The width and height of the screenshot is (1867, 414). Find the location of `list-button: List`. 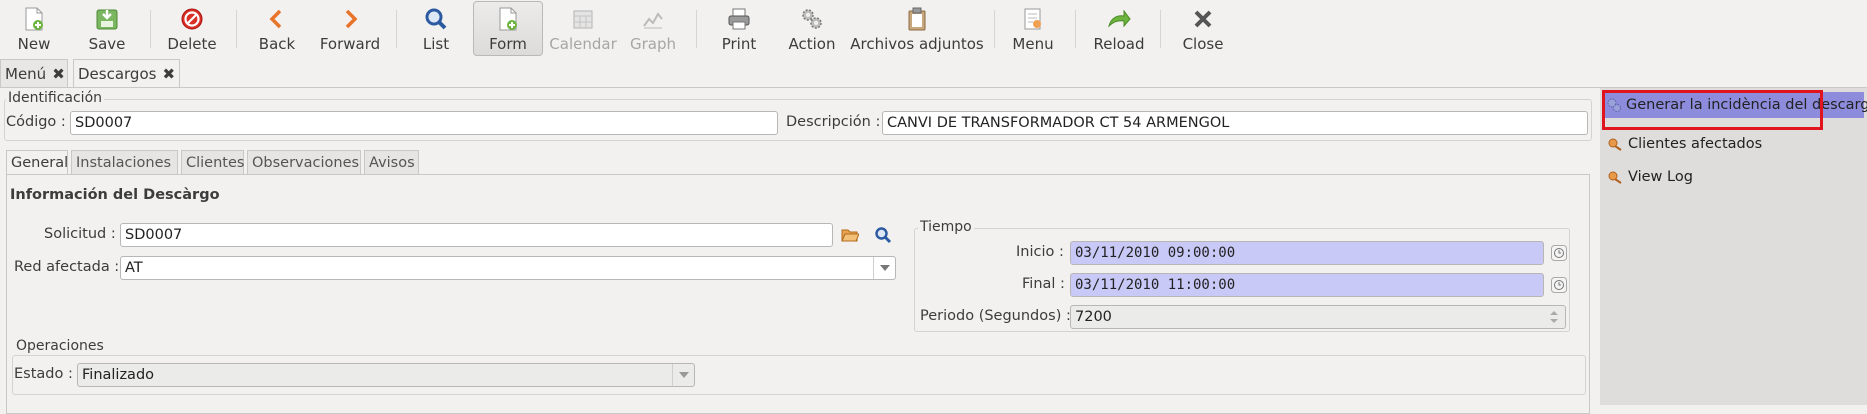

list-button: List is located at coordinates (436, 29).